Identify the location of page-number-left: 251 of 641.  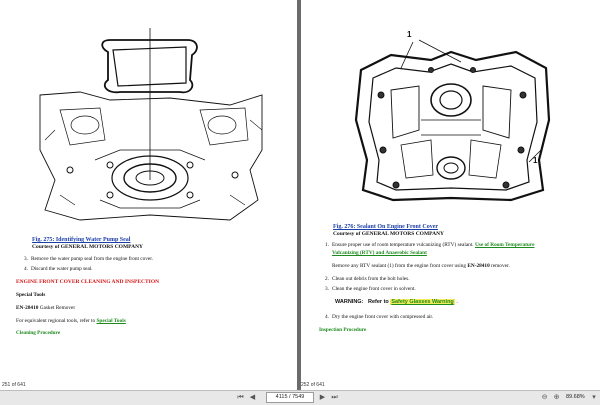
(14, 385).